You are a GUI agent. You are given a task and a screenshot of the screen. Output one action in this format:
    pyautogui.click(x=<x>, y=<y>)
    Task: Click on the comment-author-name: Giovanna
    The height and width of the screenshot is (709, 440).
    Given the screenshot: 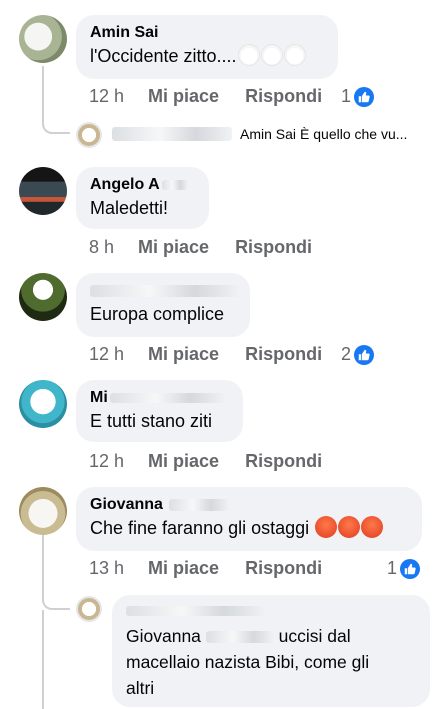 What is the action you would take?
    pyautogui.click(x=126, y=504)
    